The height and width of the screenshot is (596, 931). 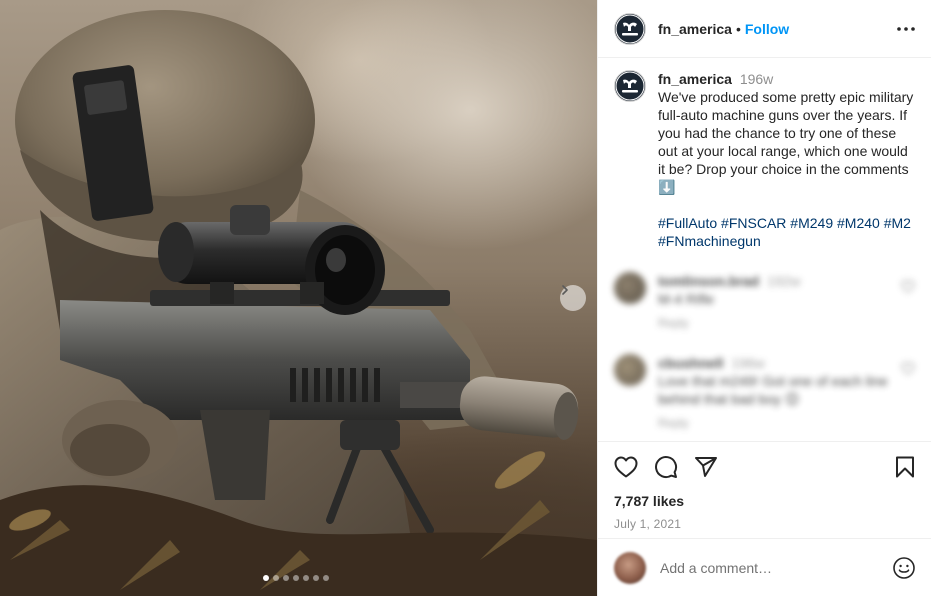 I want to click on carousel-indicator, so click(x=296, y=578).